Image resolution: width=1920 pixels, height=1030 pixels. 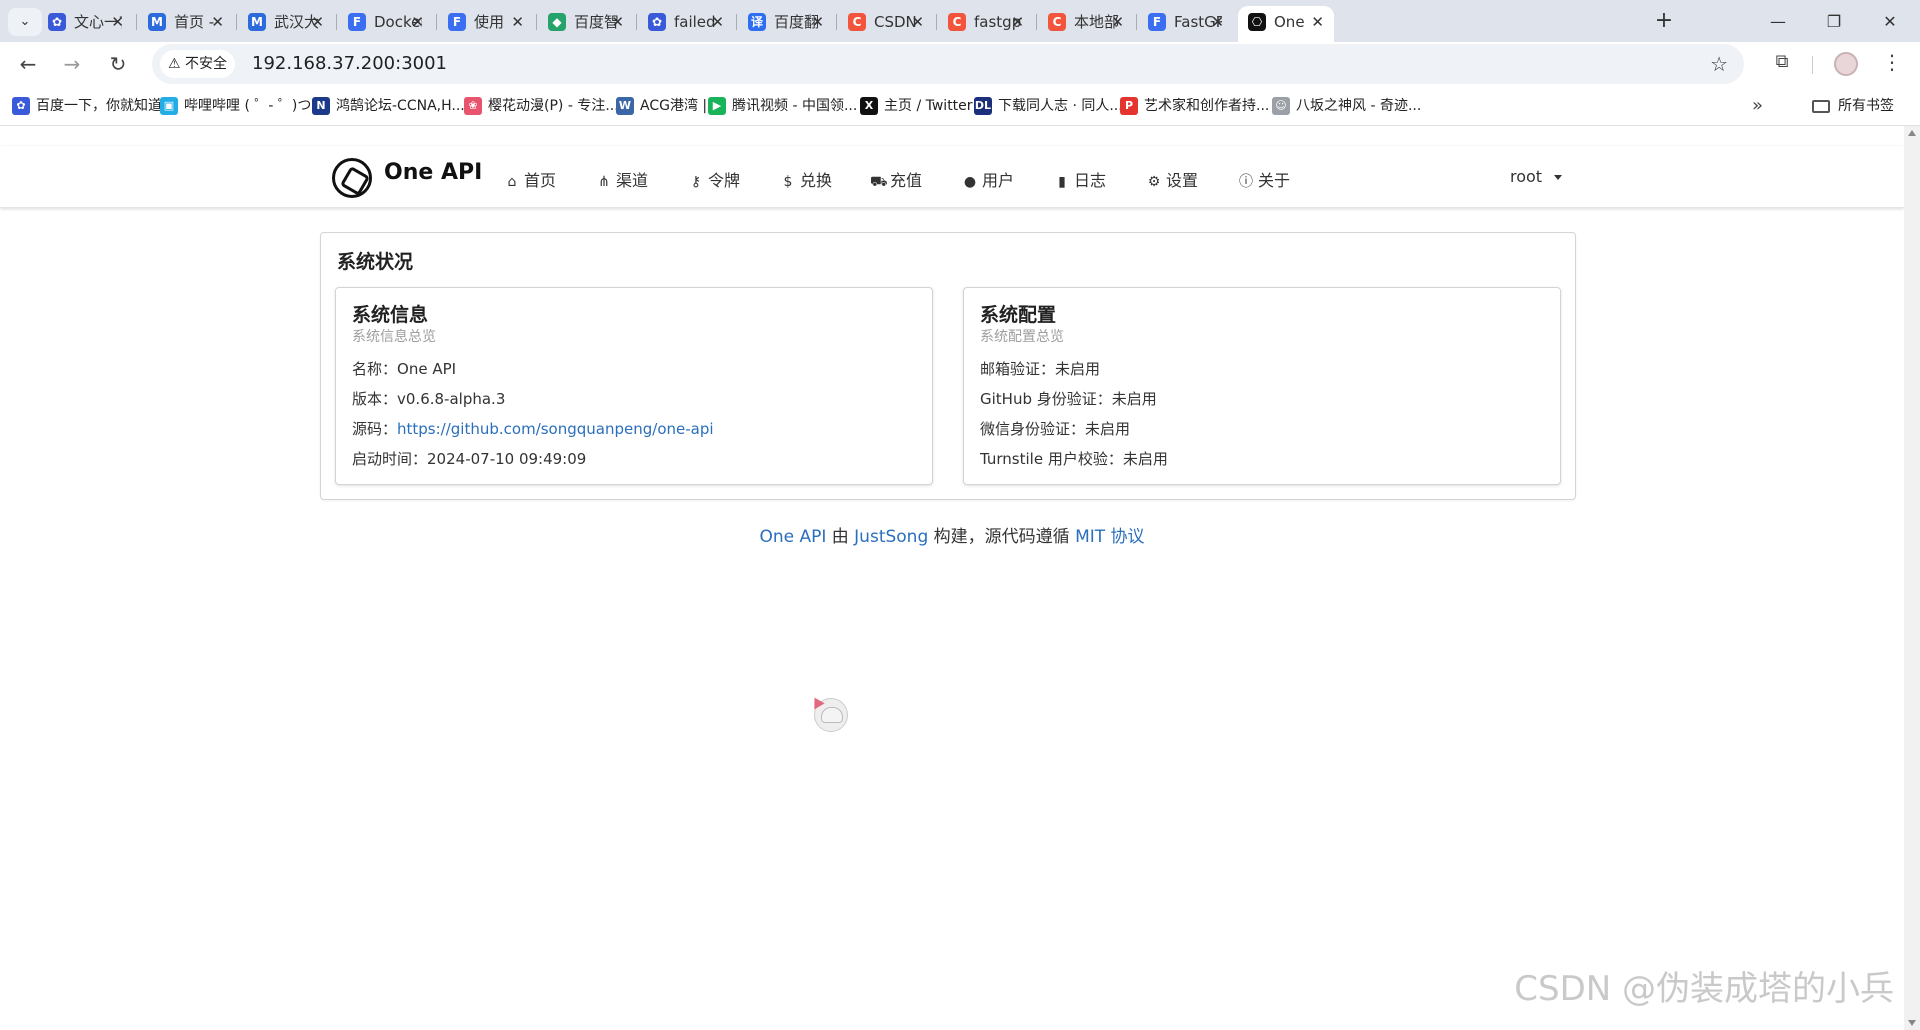 I want to click on gear-icon: ⚙, so click(x=1154, y=182).